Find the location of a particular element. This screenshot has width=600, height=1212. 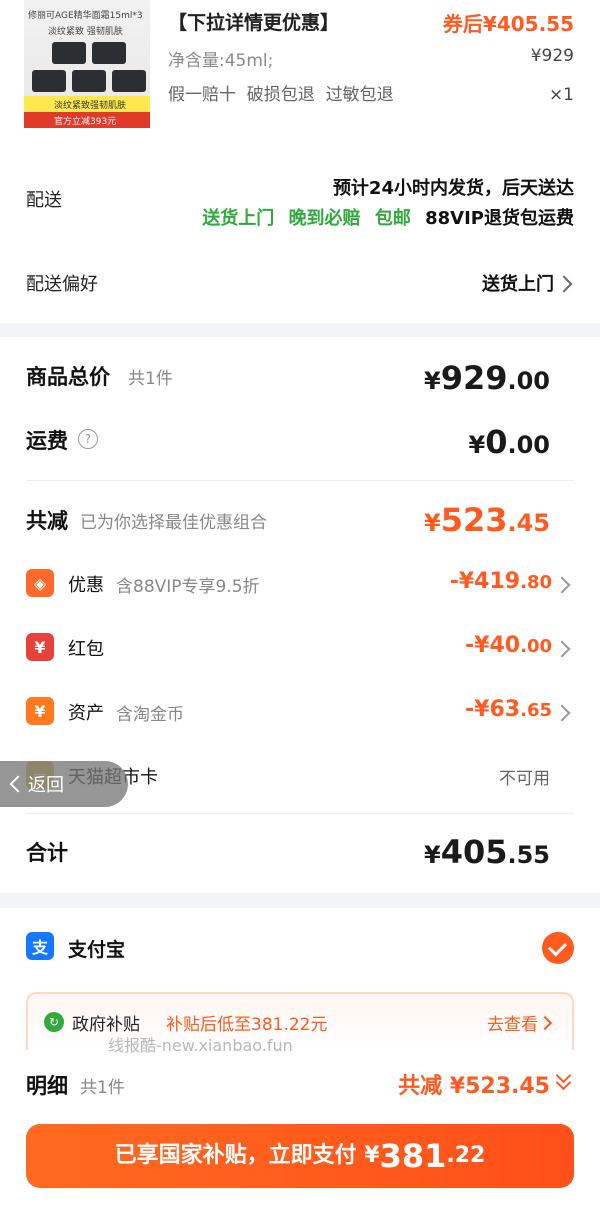

product-image-strip: 淡纹紧致强韧肌肤 is located at coordinates (87, 104).